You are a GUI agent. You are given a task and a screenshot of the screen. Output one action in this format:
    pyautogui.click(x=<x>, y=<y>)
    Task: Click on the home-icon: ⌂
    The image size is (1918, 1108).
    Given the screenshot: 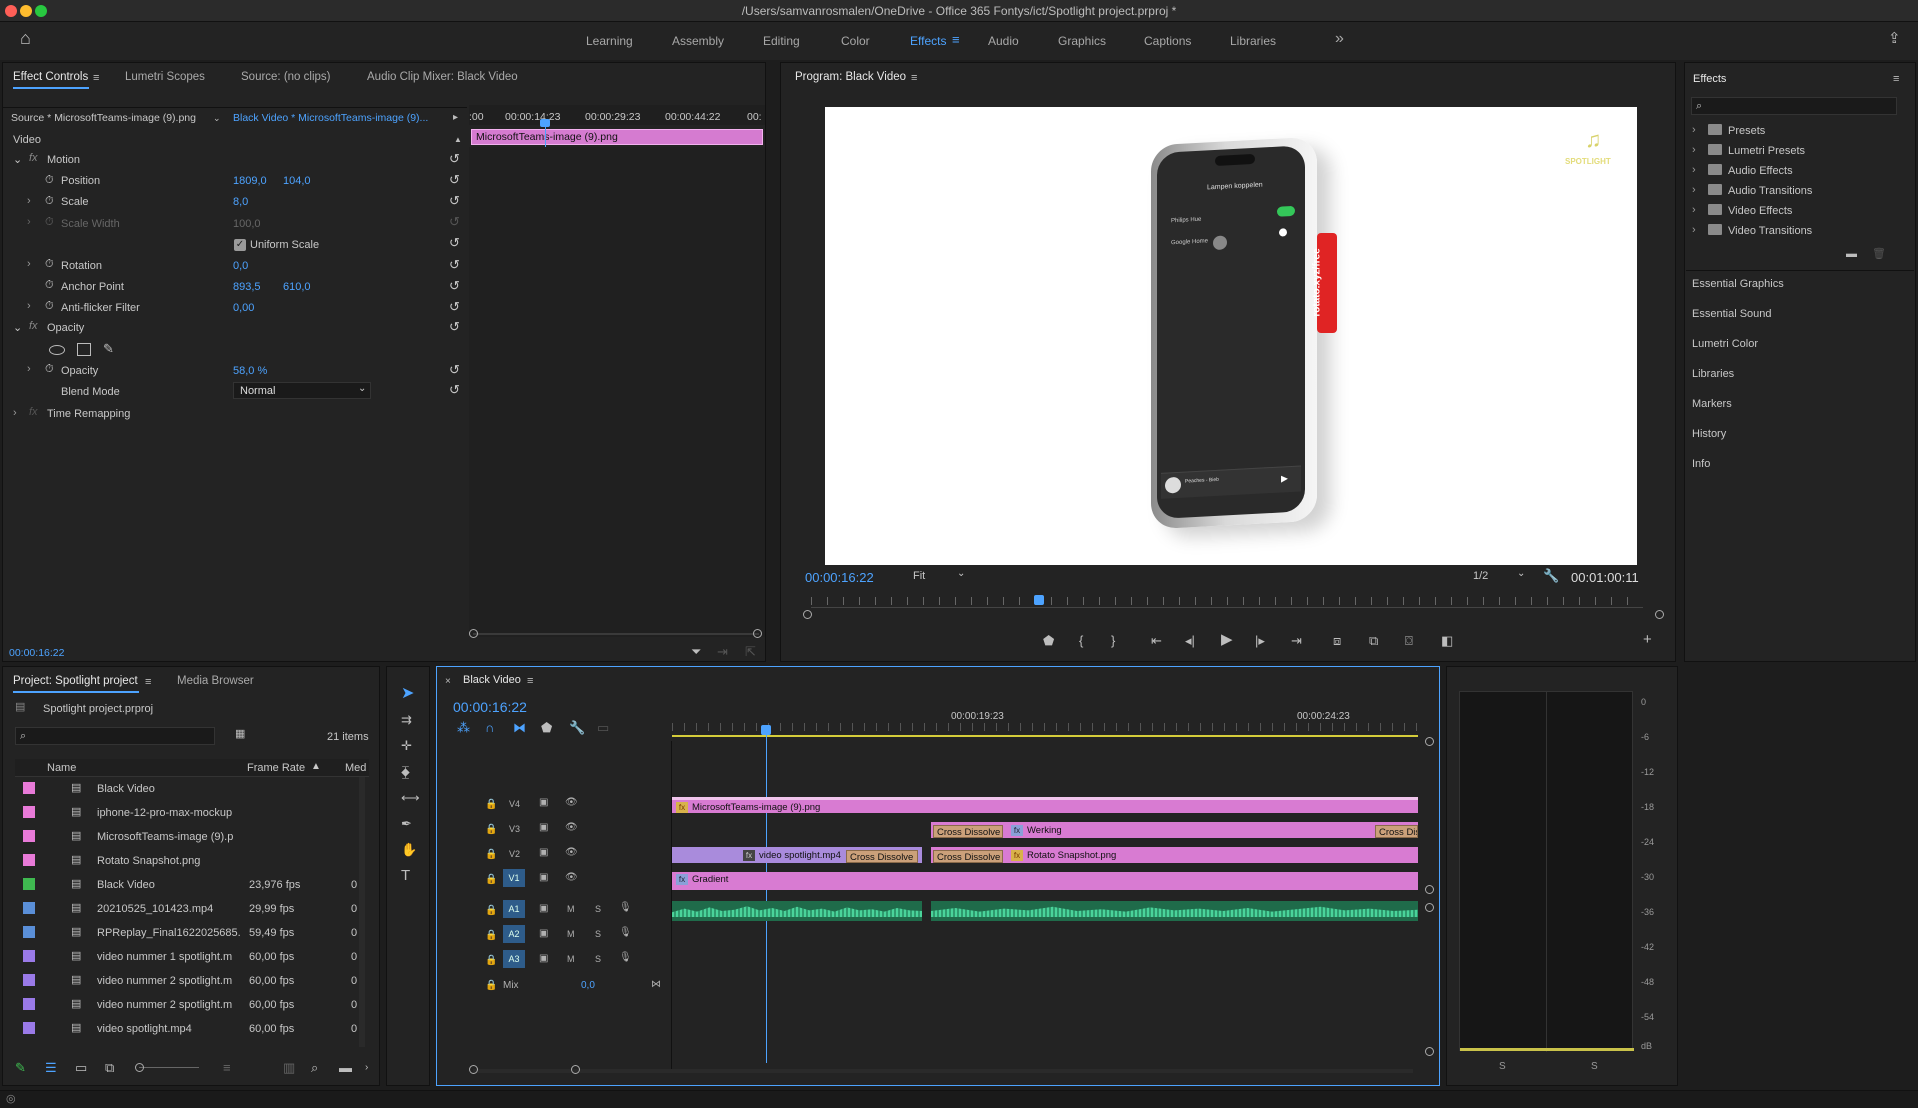 What is the action you would take?
    pyautogui.click(x=25, y=38)
    